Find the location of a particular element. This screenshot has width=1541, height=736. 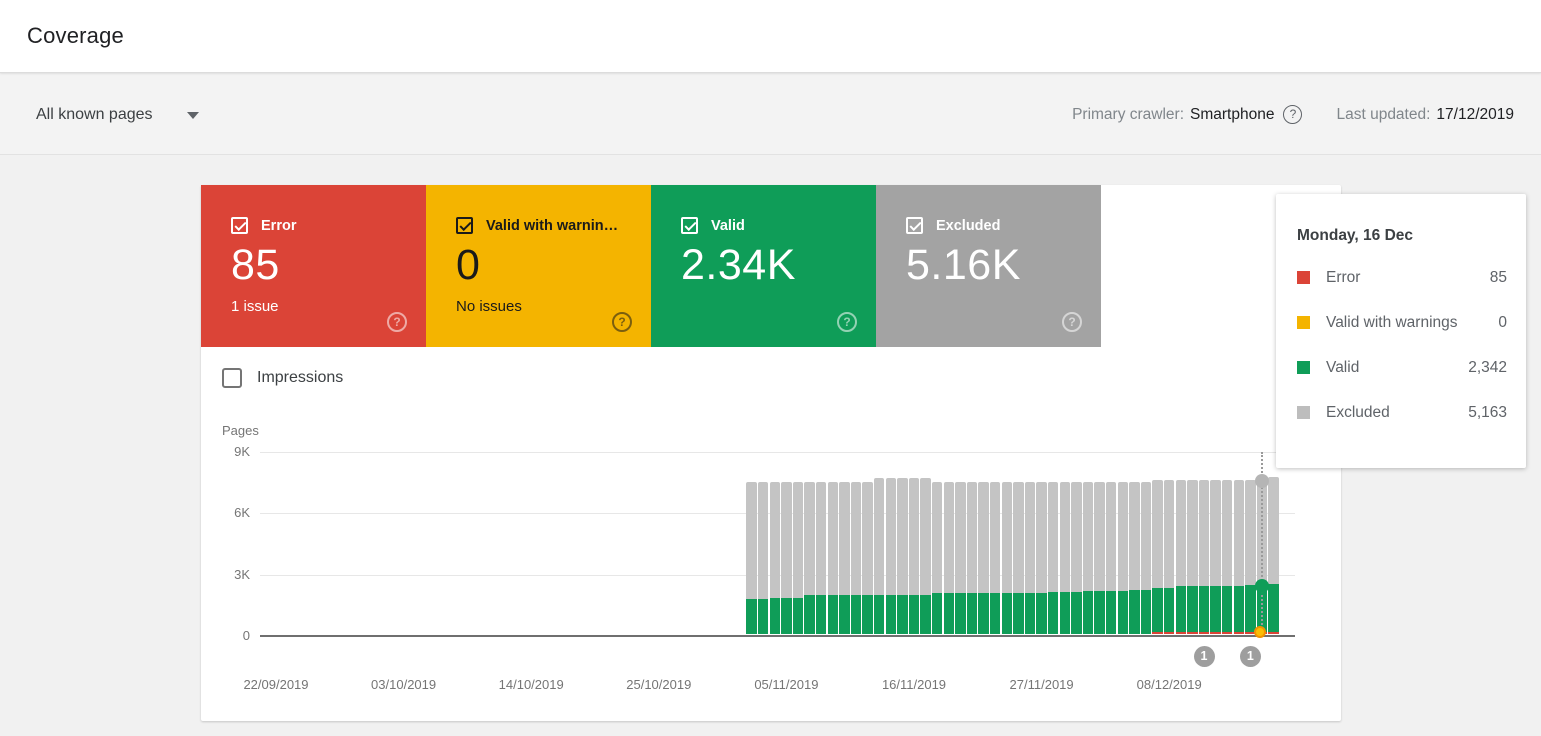

tooltip-row: Excluded 5,163 is located at coordinates (1402, 412).